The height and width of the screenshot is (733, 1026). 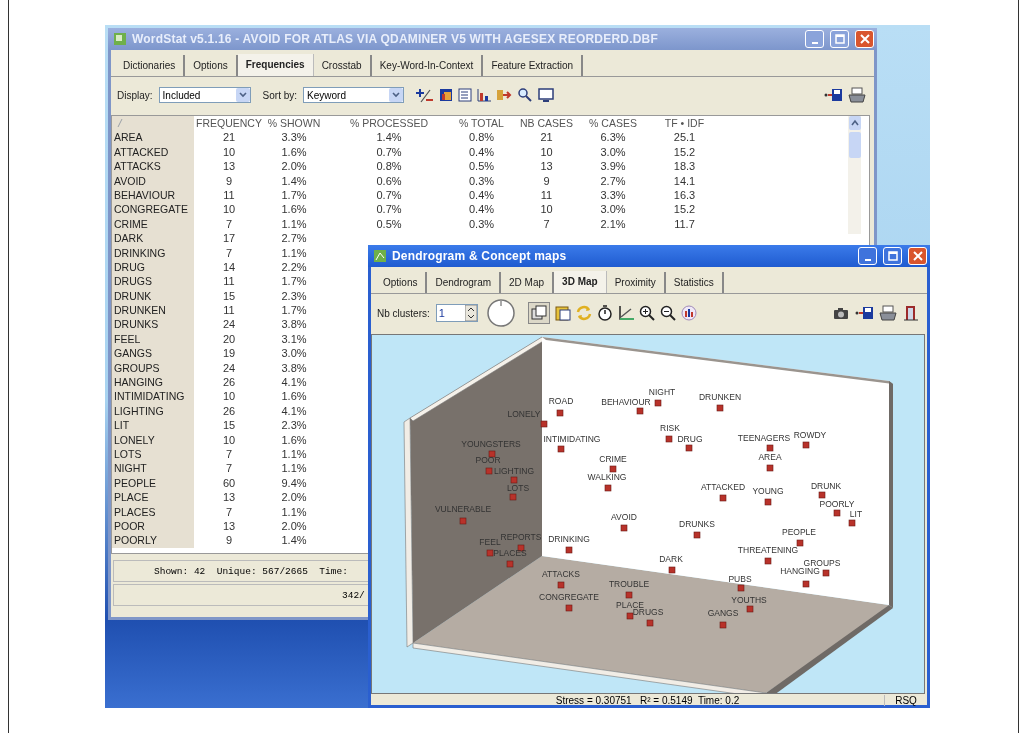 I want to click on plus-minus-icon, so click(x=425, y=95).